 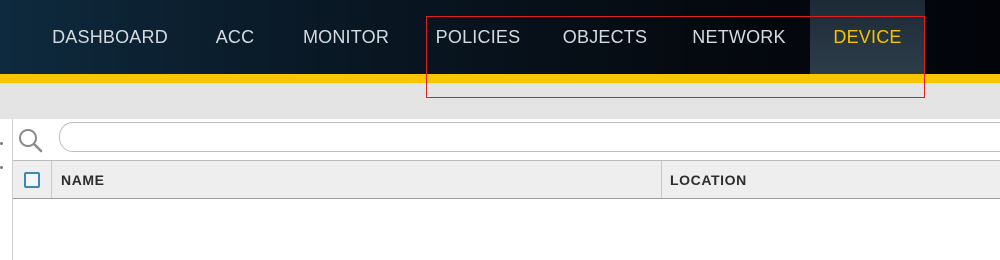 What do you see at coordinates (500, 101) in the screenshot?
I see `sub-toolbar` at bounding box center [500, 101].